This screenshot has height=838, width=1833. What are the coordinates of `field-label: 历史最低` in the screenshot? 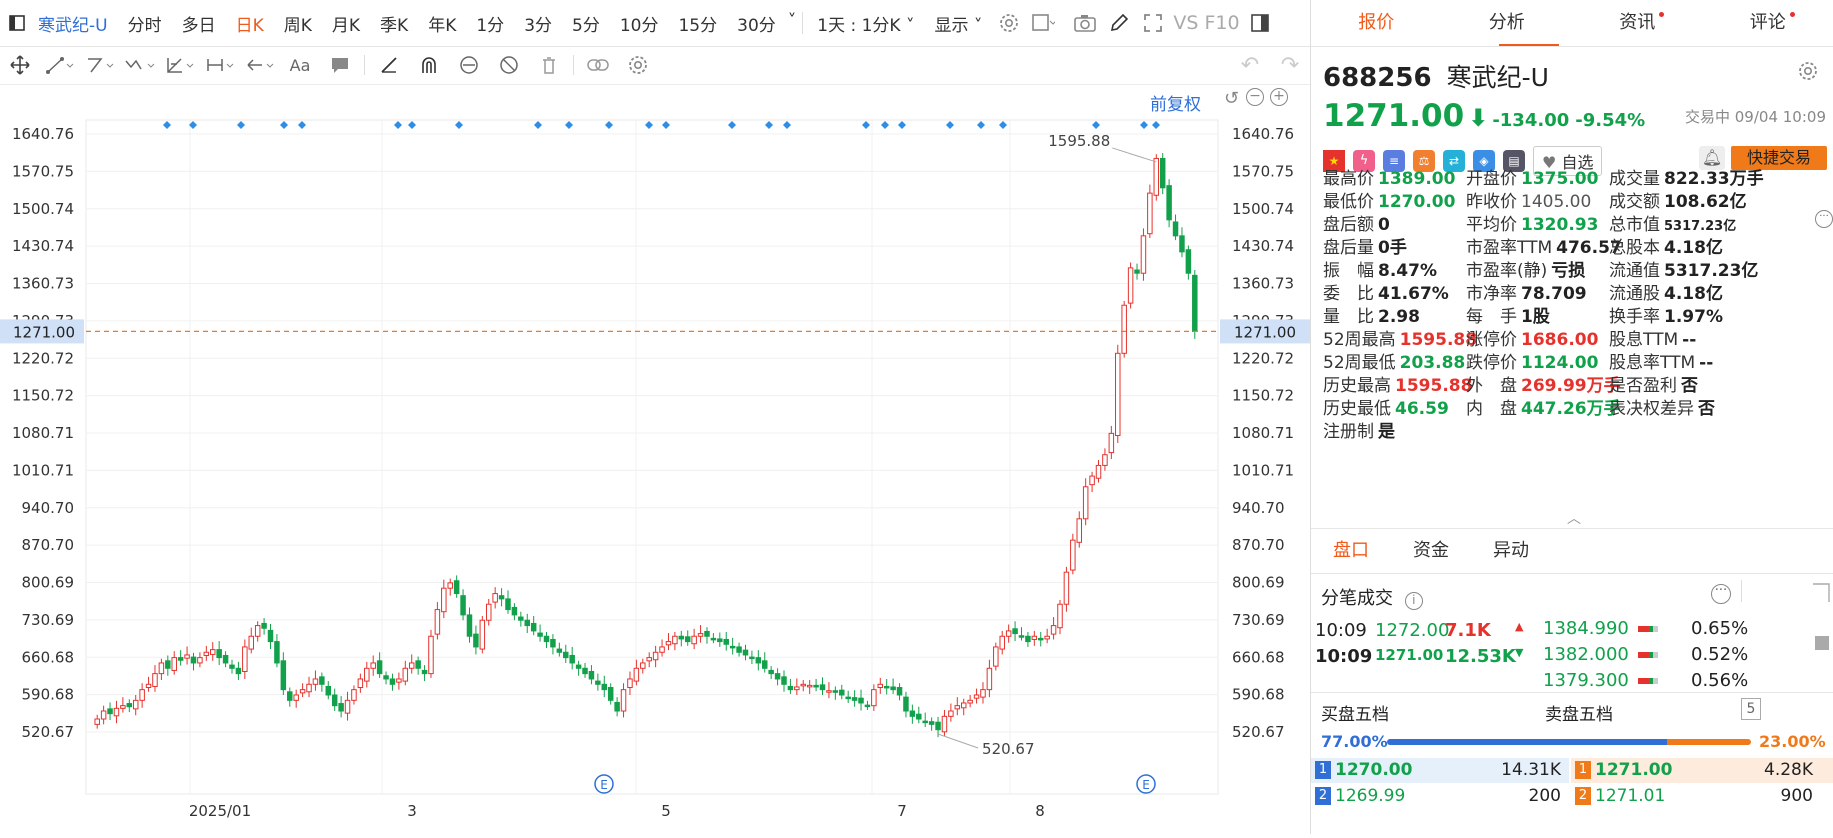 It's located at (1357, 409).